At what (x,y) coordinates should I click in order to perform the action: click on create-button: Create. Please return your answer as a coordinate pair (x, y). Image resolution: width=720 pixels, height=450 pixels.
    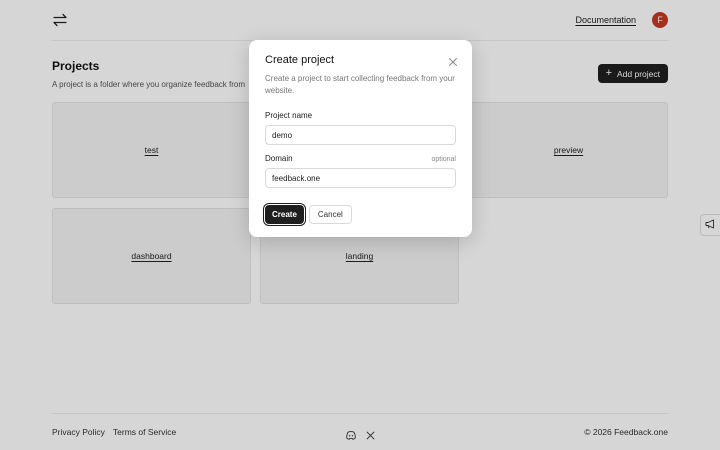
    Looking at the image, I should click on (284, 214).